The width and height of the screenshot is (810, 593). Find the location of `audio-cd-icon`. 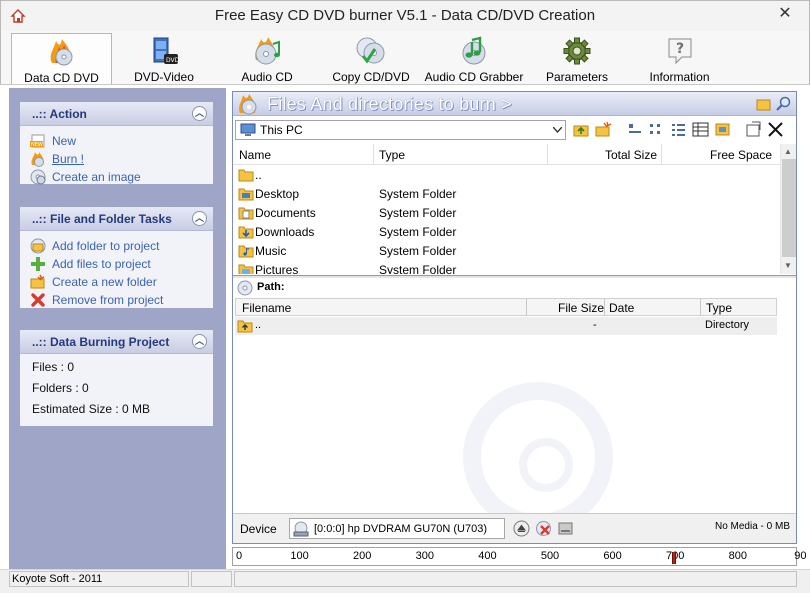

audio-cd-icon is located at coordinates (267, 51).